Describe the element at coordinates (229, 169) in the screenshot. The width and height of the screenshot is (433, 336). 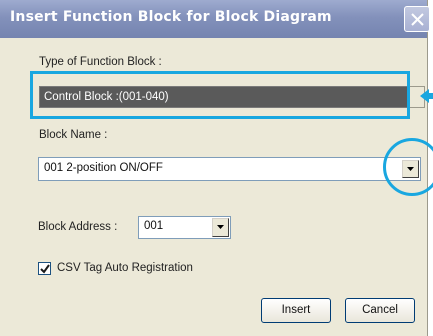
I see `block-name-select: 001 2-position ON/OFF` at that location.